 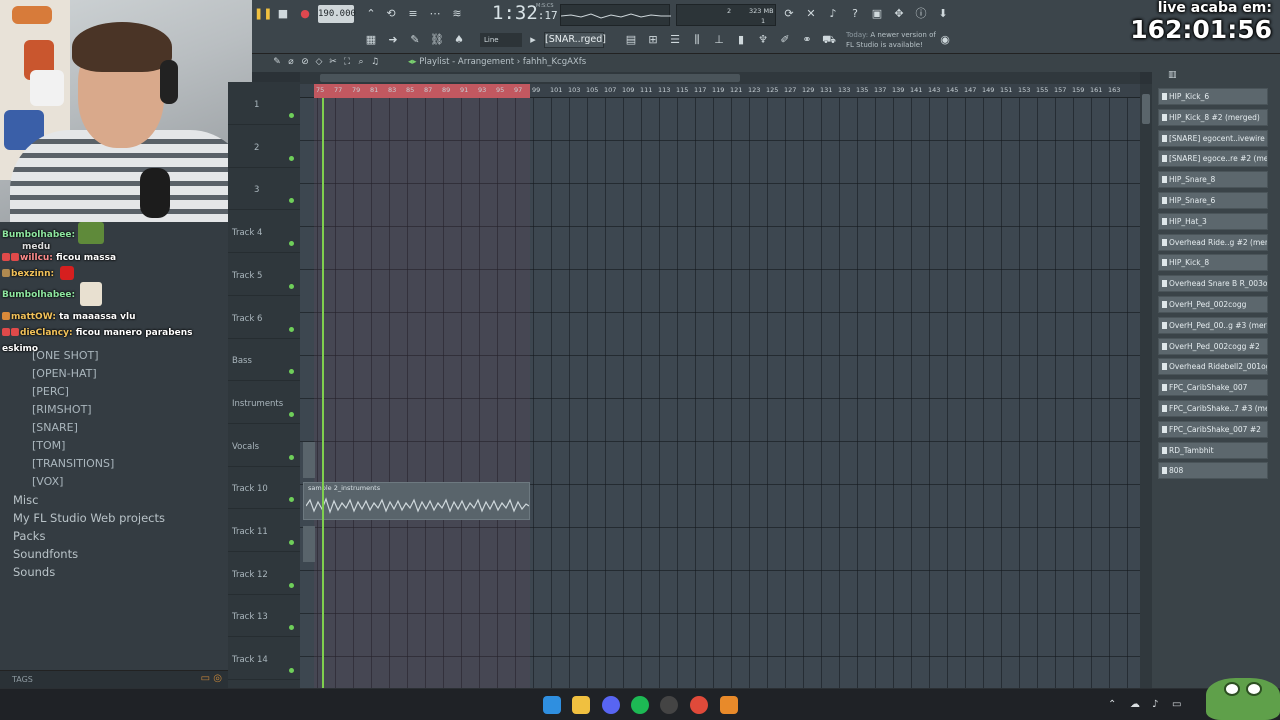 What do you see at coordinates (305, 14) in the screenshot?
I see `record-icon: ●` at bounding box center [305, 14].